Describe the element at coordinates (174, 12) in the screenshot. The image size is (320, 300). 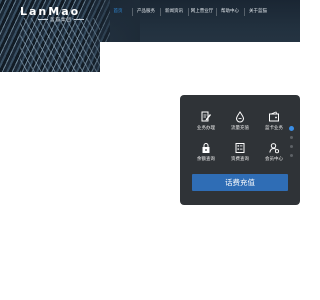
I see `nav-item-news: 新闻资讯` at that location.